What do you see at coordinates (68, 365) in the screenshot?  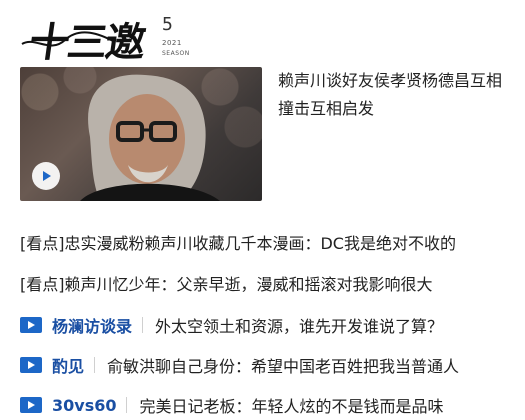 I see `column-name: 酌见` at bounding box center [68, 365].